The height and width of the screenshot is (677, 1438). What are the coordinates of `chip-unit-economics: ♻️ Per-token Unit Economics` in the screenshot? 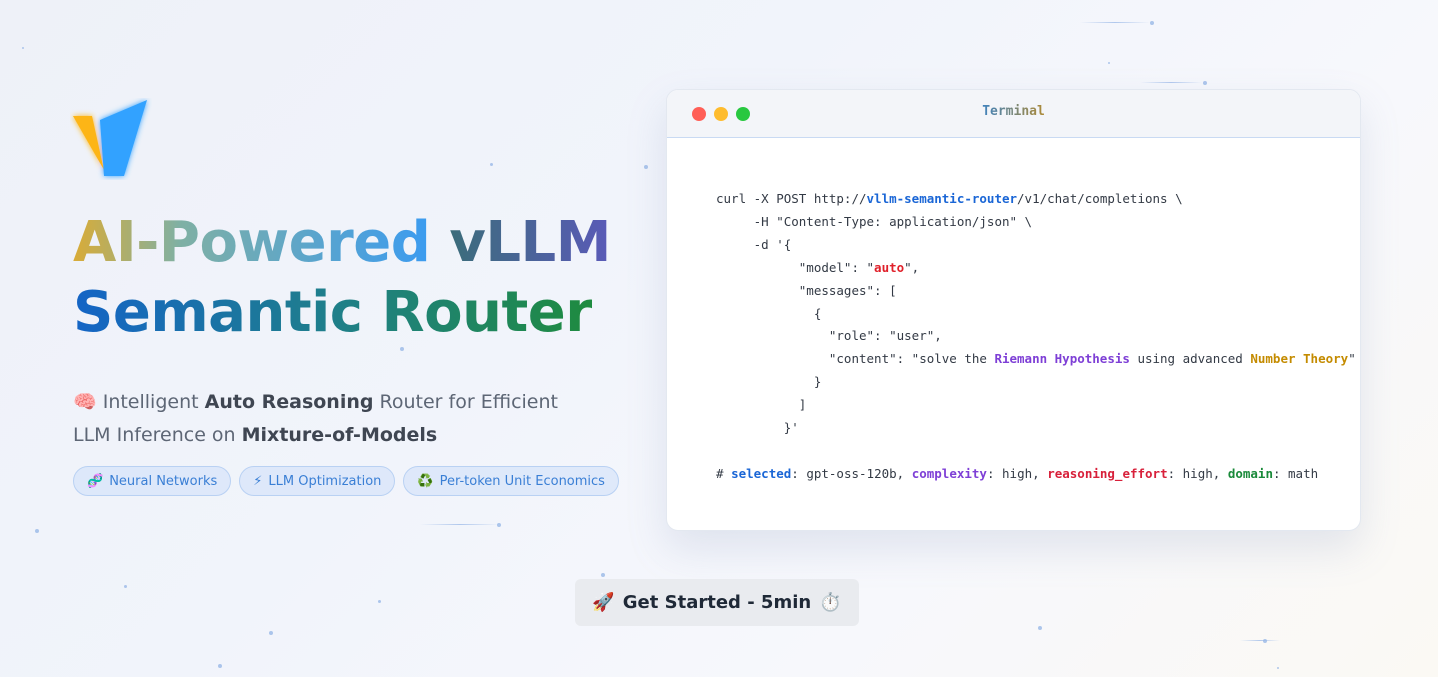 It's located at (511, 481).